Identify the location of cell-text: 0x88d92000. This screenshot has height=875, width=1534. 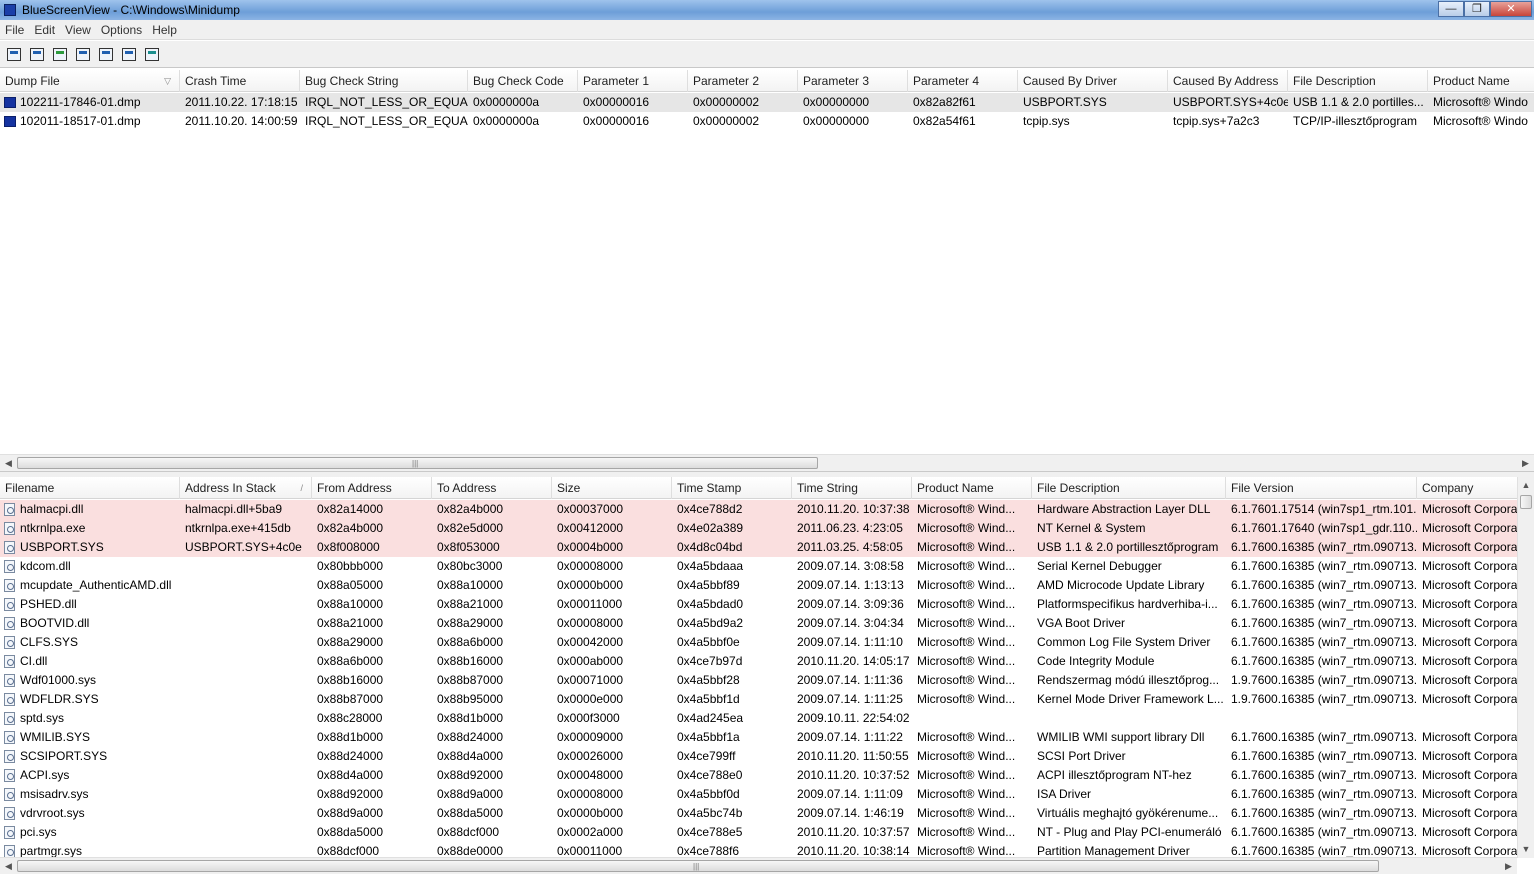
(470, 775).